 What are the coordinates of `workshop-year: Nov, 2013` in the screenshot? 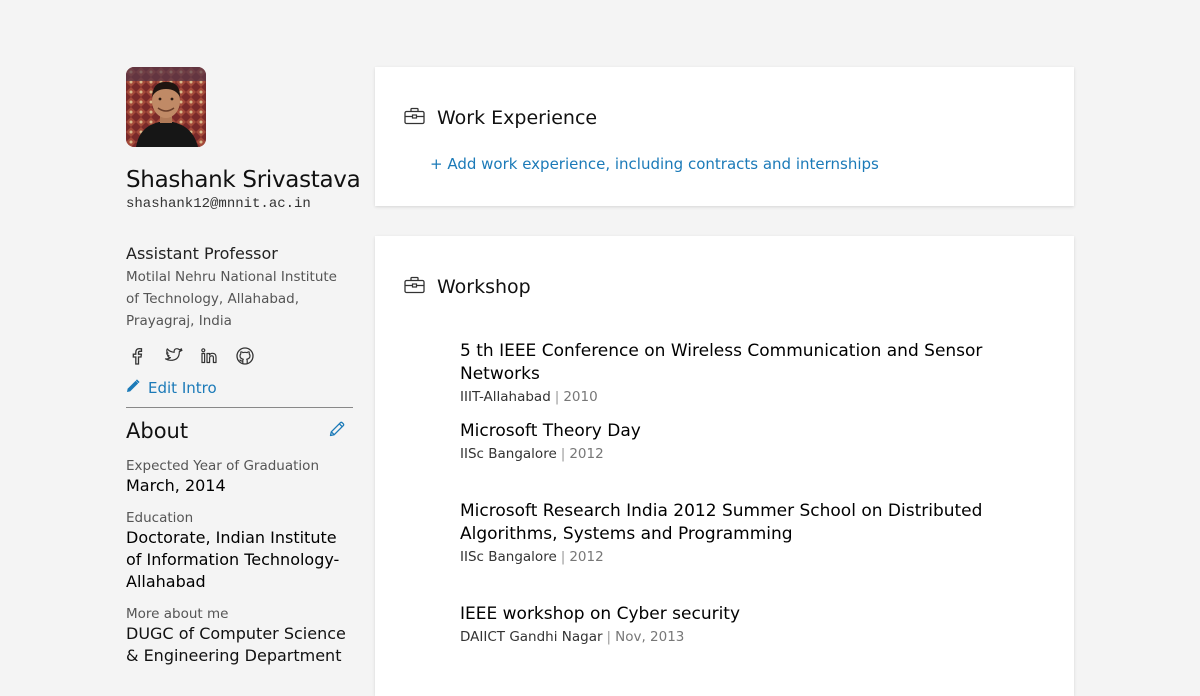 It's located at (650, 637).